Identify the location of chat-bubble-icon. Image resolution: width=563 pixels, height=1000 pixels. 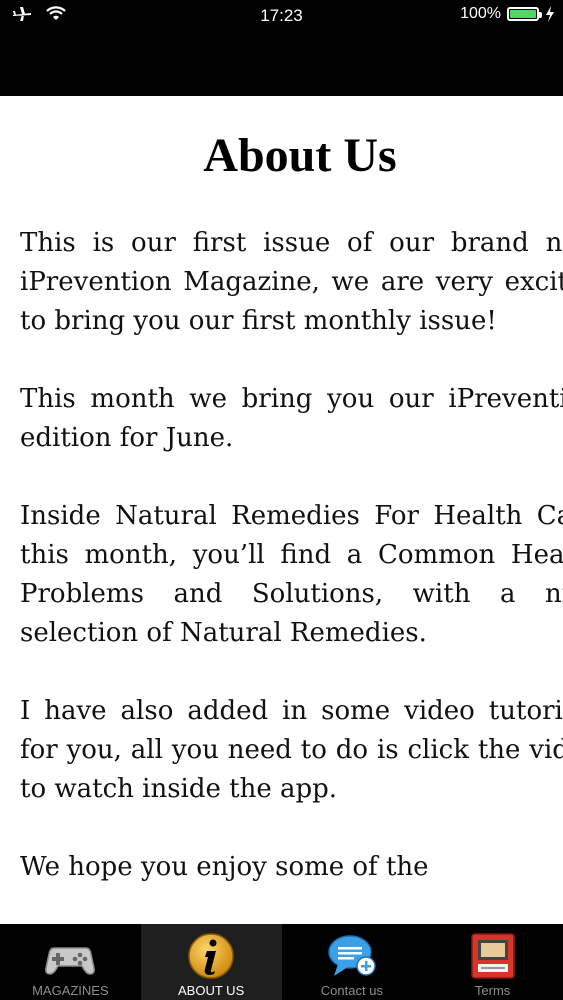
(352, 955).